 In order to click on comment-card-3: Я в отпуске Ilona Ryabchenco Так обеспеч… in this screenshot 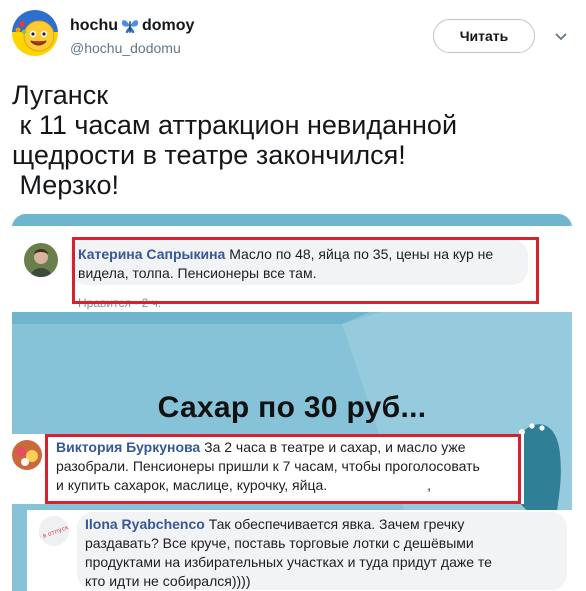, I will do `click(299, 550)`.